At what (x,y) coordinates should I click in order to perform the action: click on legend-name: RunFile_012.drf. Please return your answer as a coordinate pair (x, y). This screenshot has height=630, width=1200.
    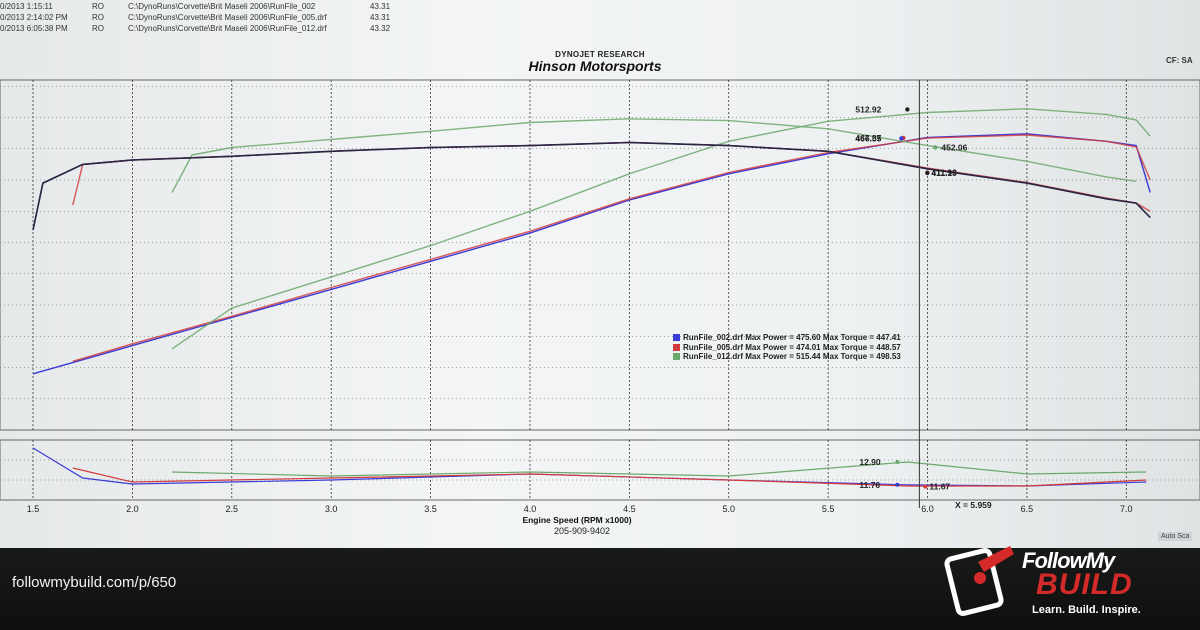
    Looking at the image, I should click on (713, 356).